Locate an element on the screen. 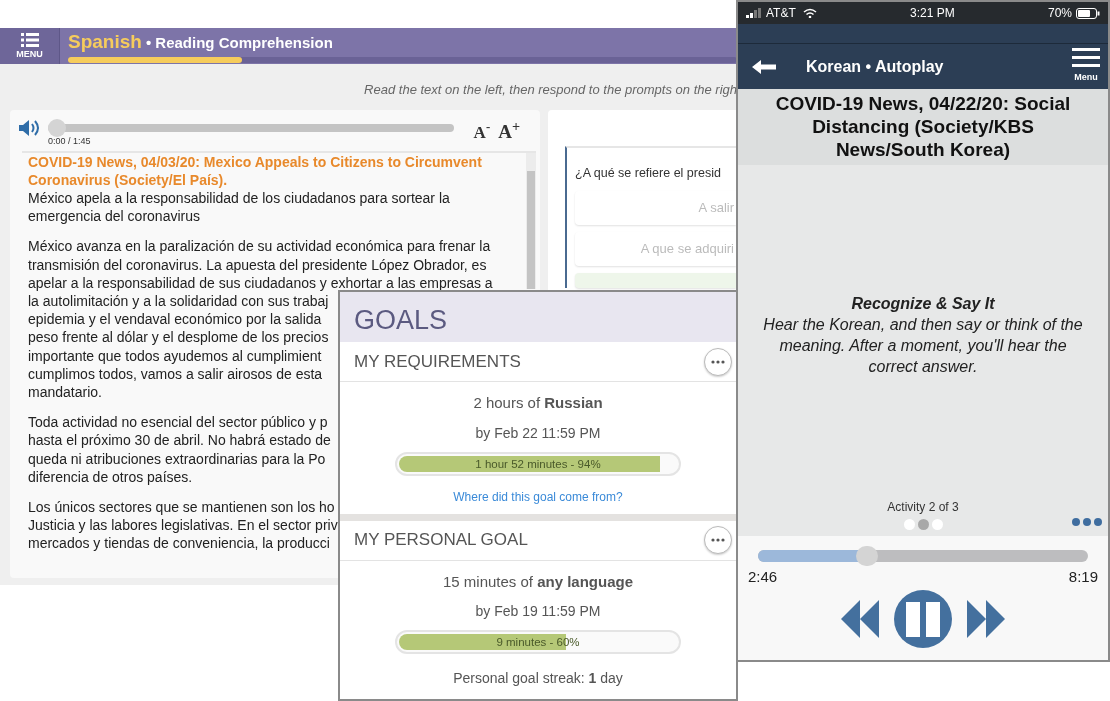 This screenshot has height=701, width=1110. rewind-button is located at coordinates (860, 618).